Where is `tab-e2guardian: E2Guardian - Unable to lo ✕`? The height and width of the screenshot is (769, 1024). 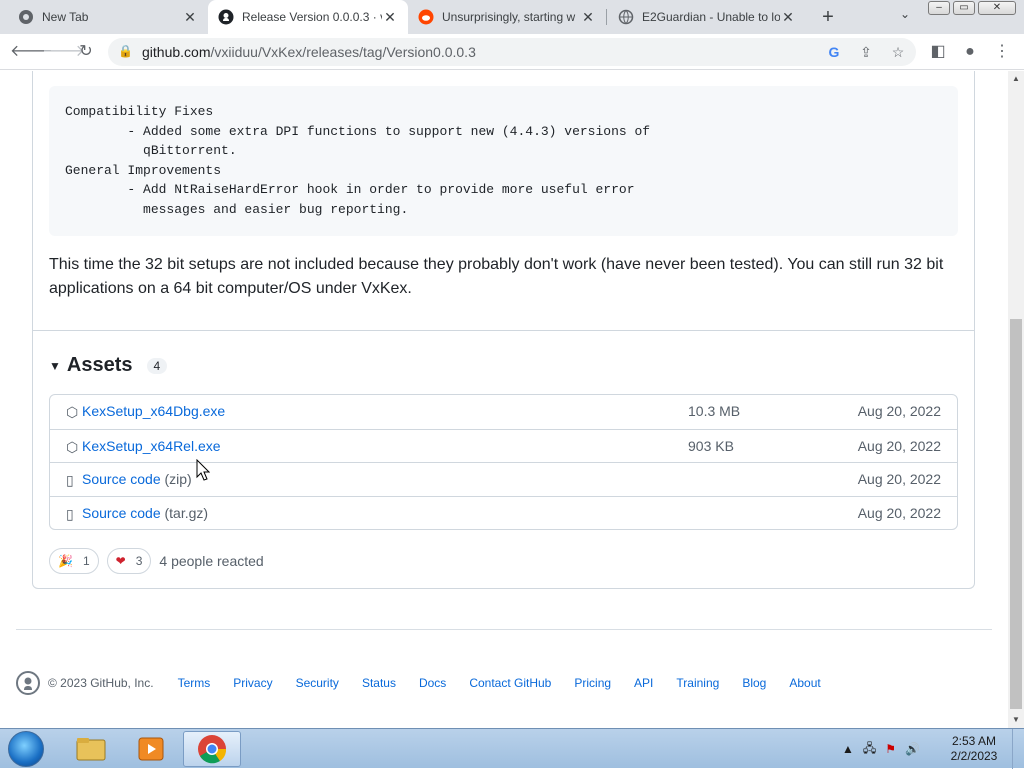
tab-e2guardian: E2Guardian - Unable to lo ✕ is located at coordinates (707, 17).